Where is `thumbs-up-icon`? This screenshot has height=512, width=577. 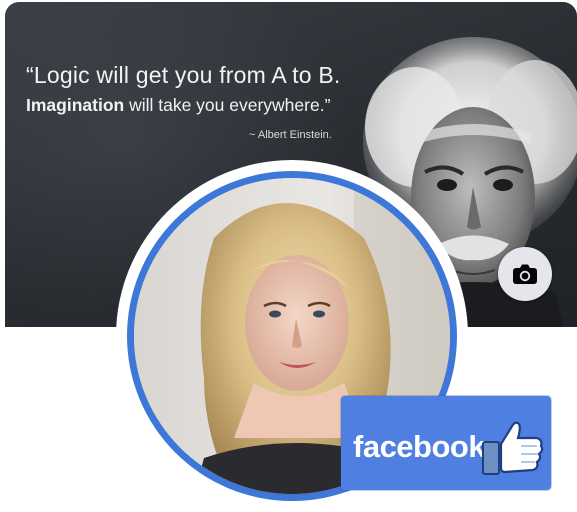
thumbs-up-icon is located at coordinates (513, 448).